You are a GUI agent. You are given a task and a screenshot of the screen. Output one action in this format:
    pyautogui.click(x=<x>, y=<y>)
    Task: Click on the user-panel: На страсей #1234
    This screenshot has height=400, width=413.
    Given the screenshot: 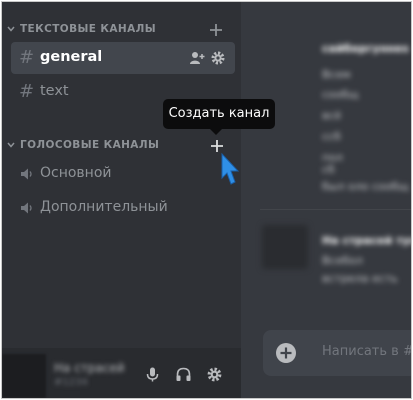 What is the action you would take?
    pyautogui.click(x=121, y=373)
    